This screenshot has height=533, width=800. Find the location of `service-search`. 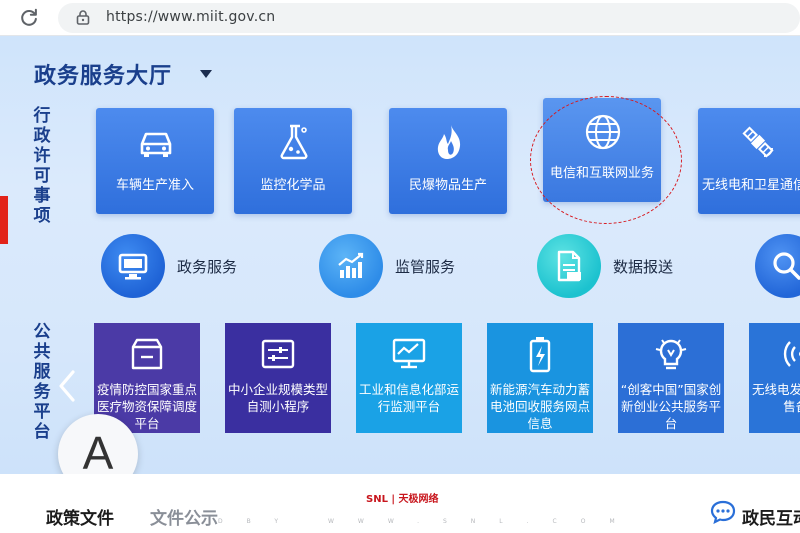

service-search is located at coordinates (777, 267).